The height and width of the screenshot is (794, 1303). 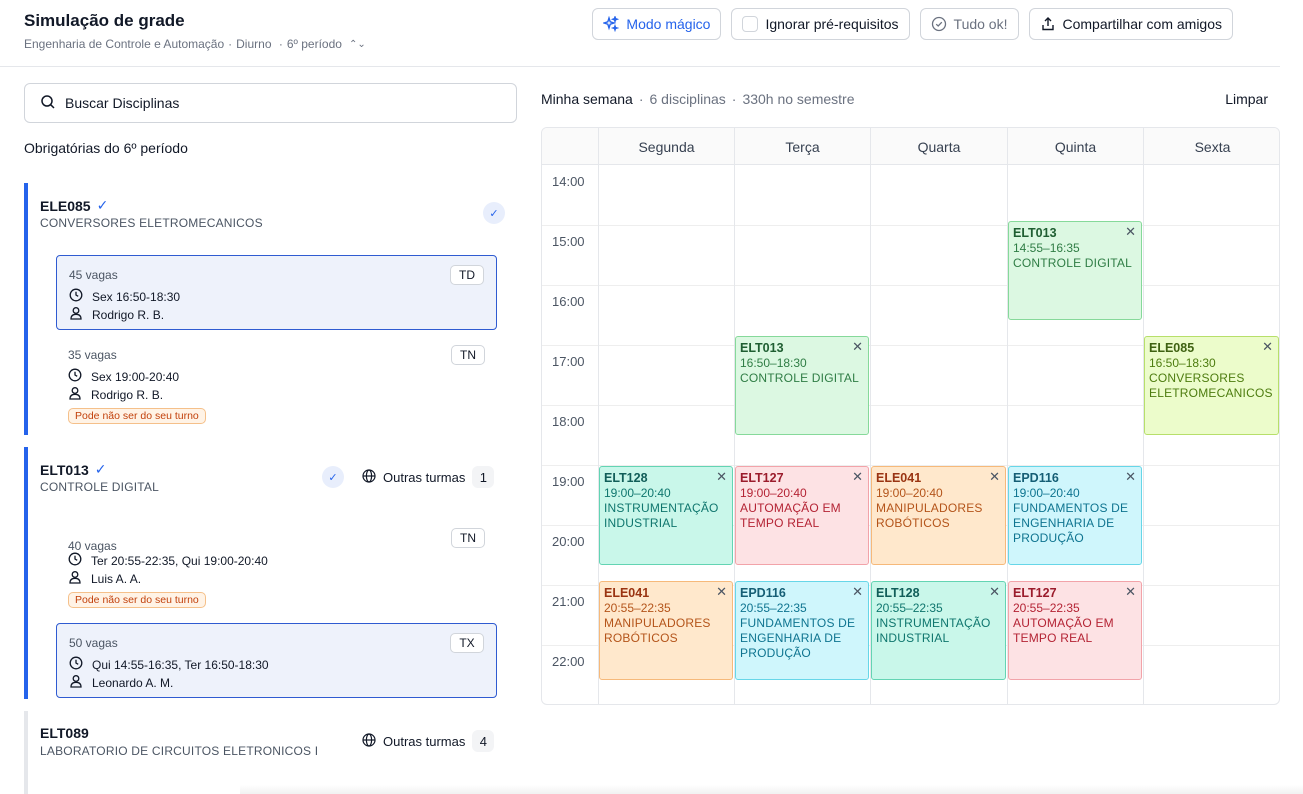 What do you see at coordinates (468, 355) in the screenshot?
I see `turno-badge: TN` at bounding box center [468, 355].